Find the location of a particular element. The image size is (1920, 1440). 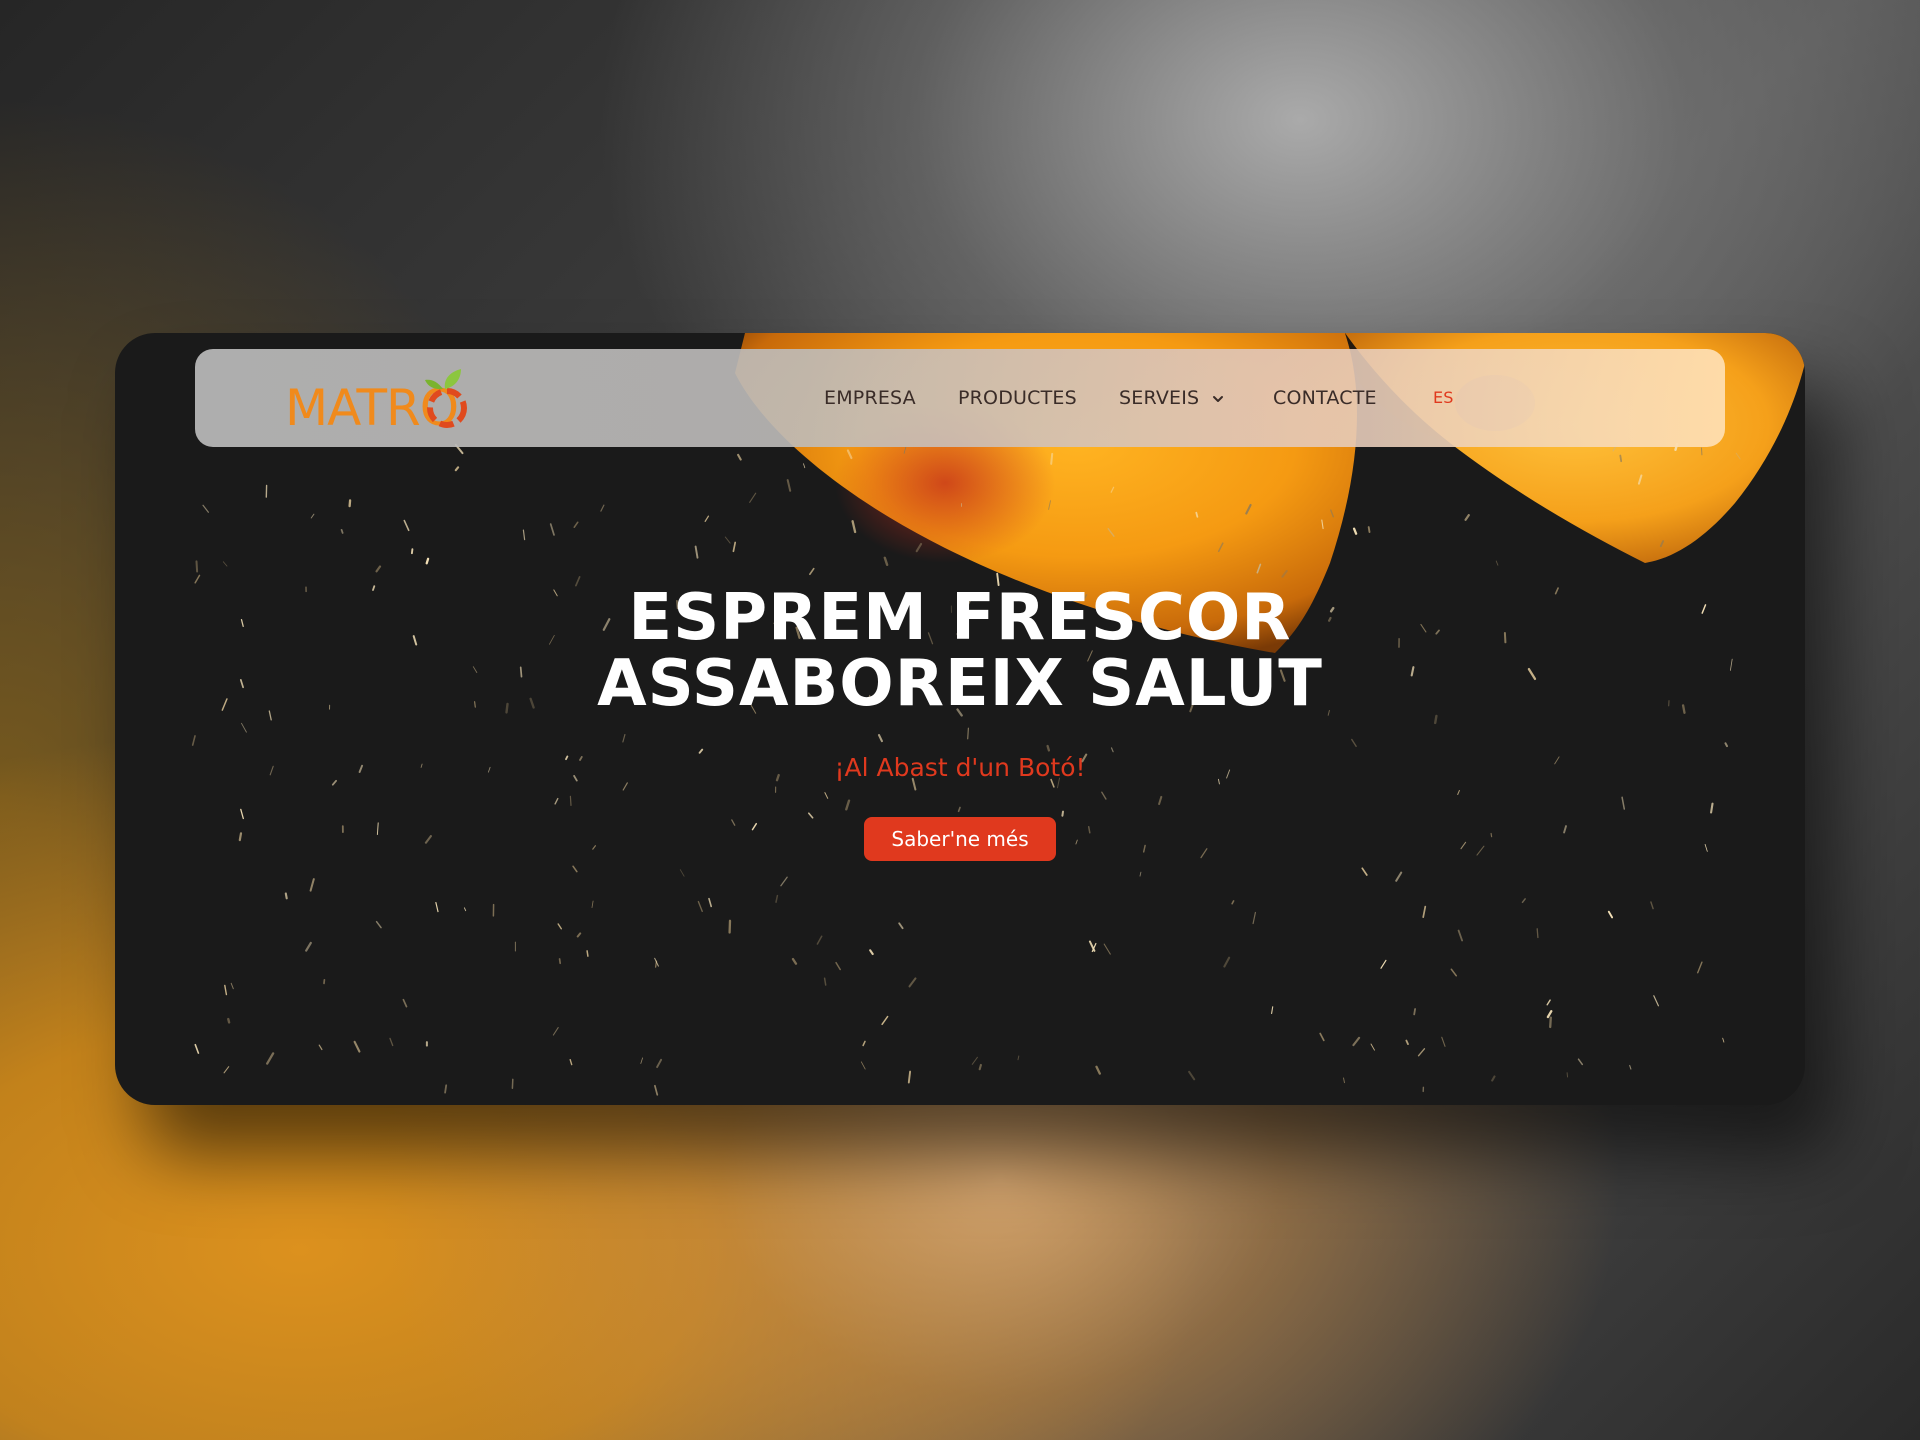

matro-logo: MATRO is located at coordinates (380, 399).